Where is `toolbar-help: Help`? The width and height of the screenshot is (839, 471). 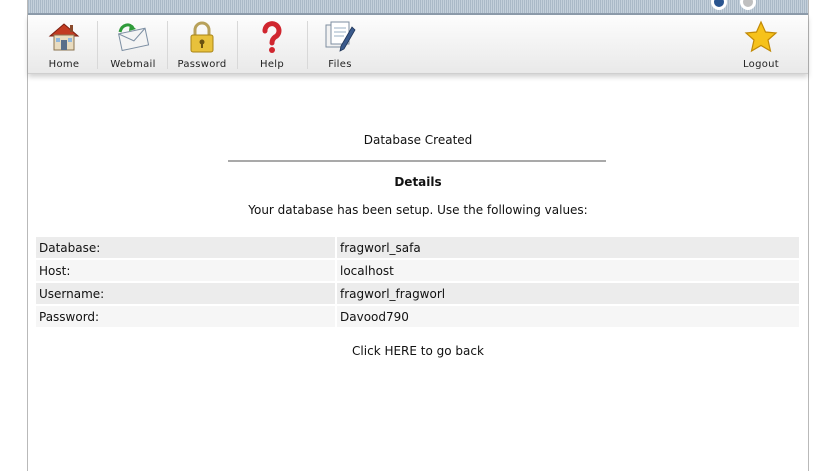
toolbar-help: Help is located at coordinates (272, 44).